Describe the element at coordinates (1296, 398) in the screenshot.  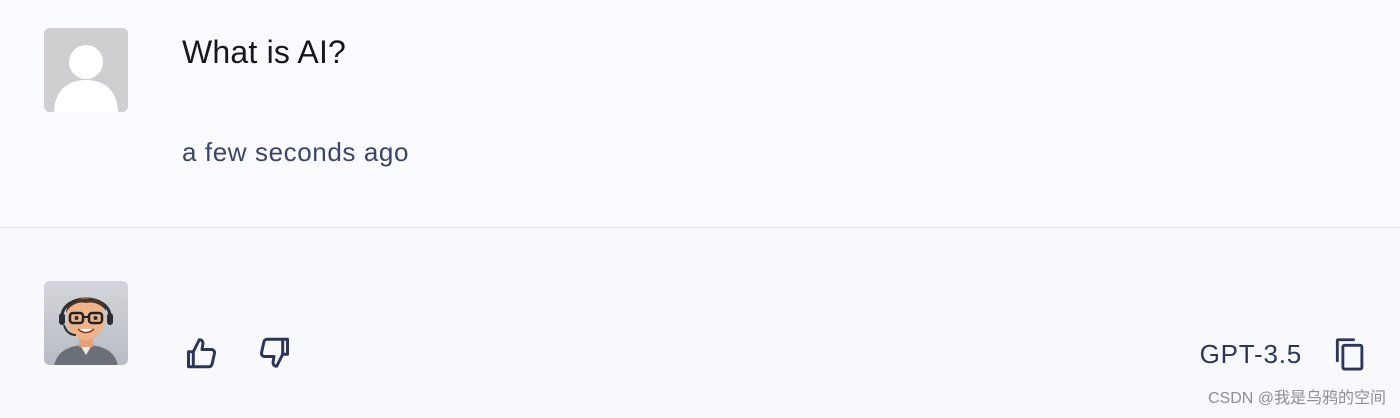
I see `watermark: CSDN @我是乌鸦的空间` at that location.